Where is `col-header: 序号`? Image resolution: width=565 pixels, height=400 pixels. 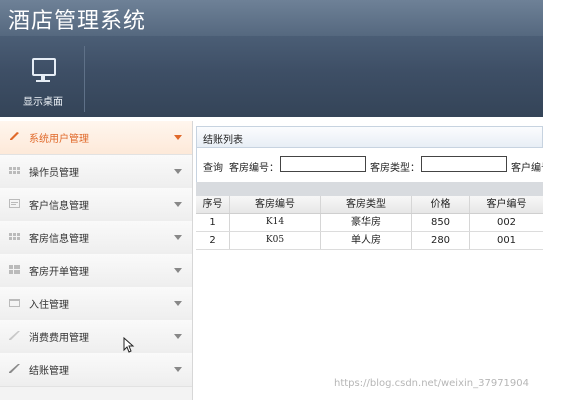
col-header: 序号 is located at coordinates (213, 204).